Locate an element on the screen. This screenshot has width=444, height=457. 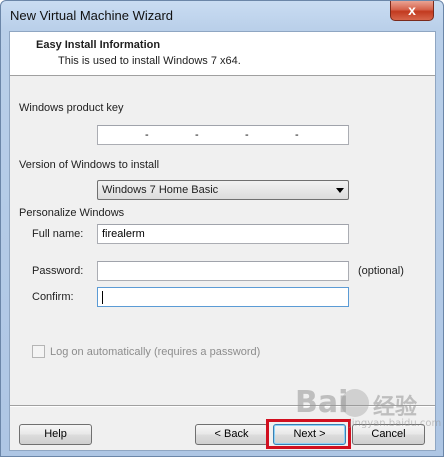
full-name-value: firealerm is located at coordinates (123, 234).